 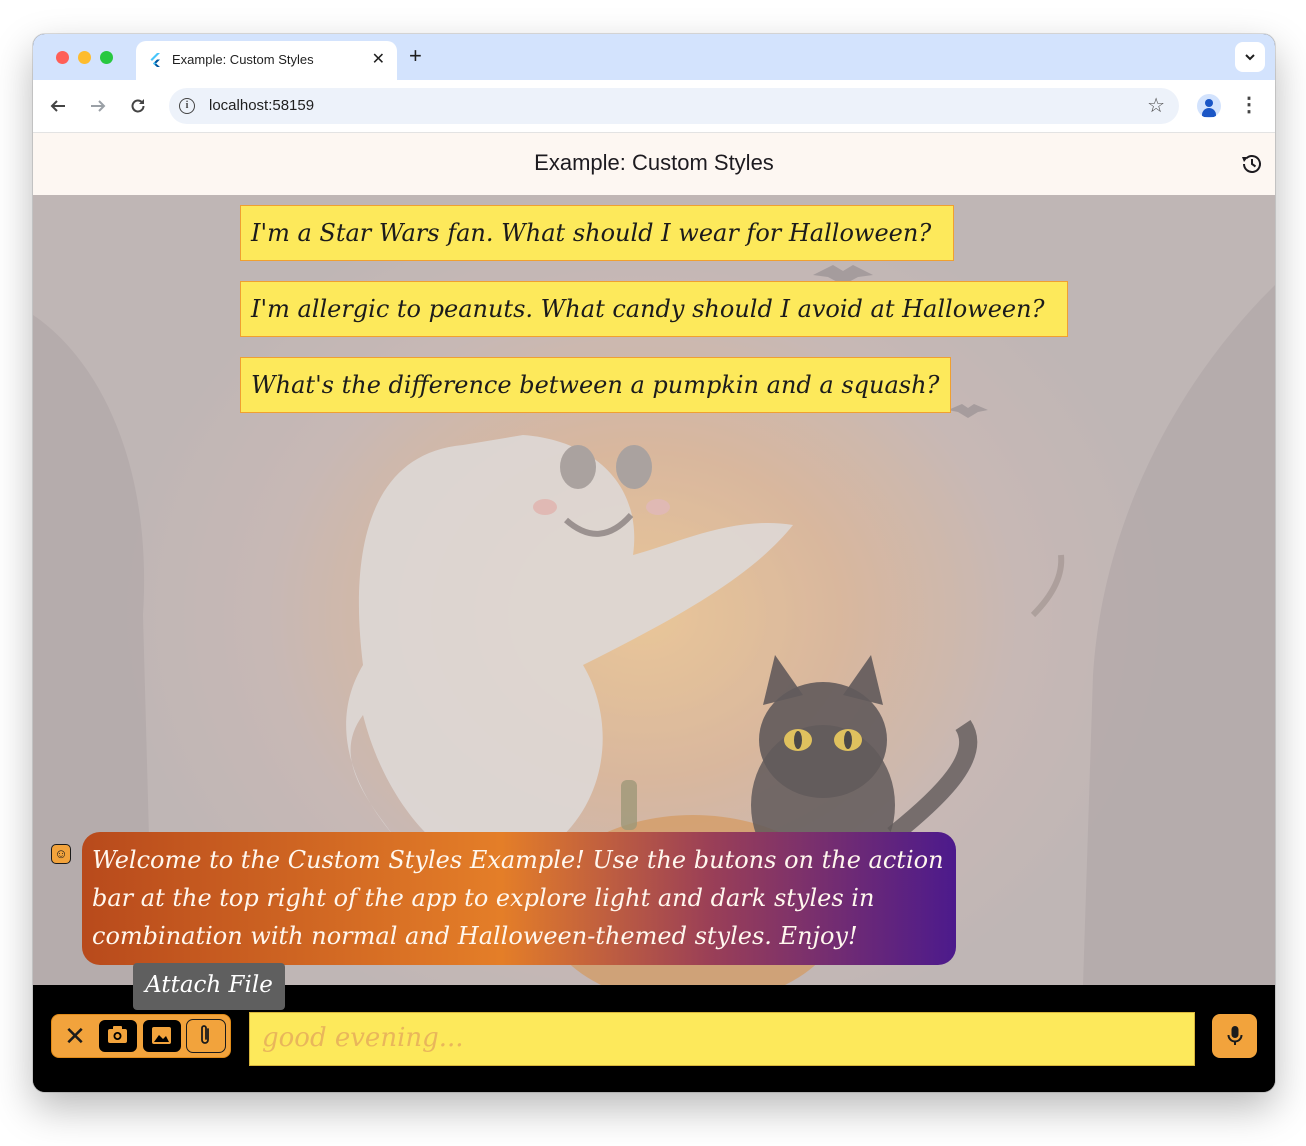 What do you see at coordinates (155, 60) in the screenshot?
I see `flutter-icon` at bounding box center [155, 60].